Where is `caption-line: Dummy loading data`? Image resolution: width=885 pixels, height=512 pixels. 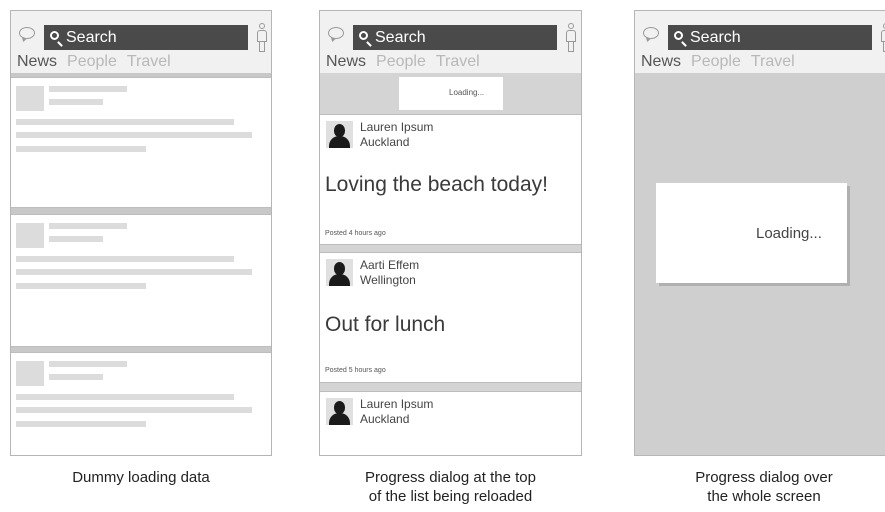 caption-line: Dummy loading data is located at coordinates (141, 477).